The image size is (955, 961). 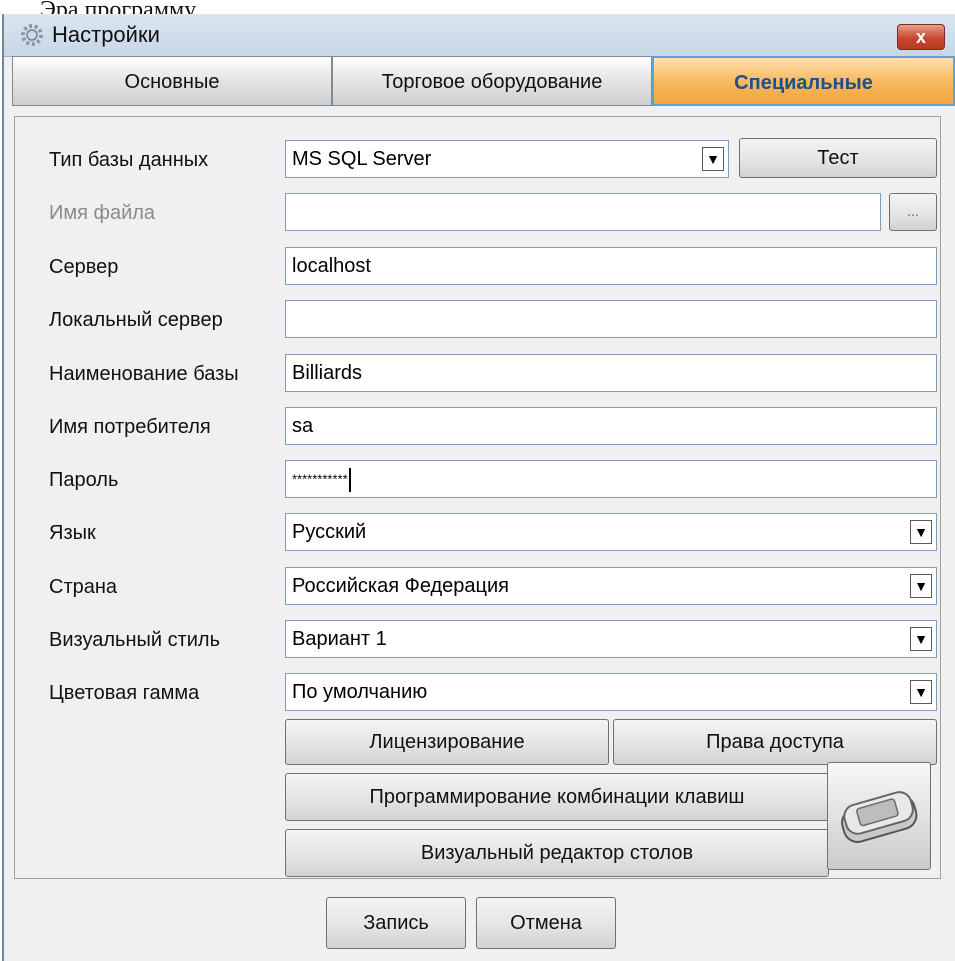 I want to click on local-server-input, so click(x=611, y=319).